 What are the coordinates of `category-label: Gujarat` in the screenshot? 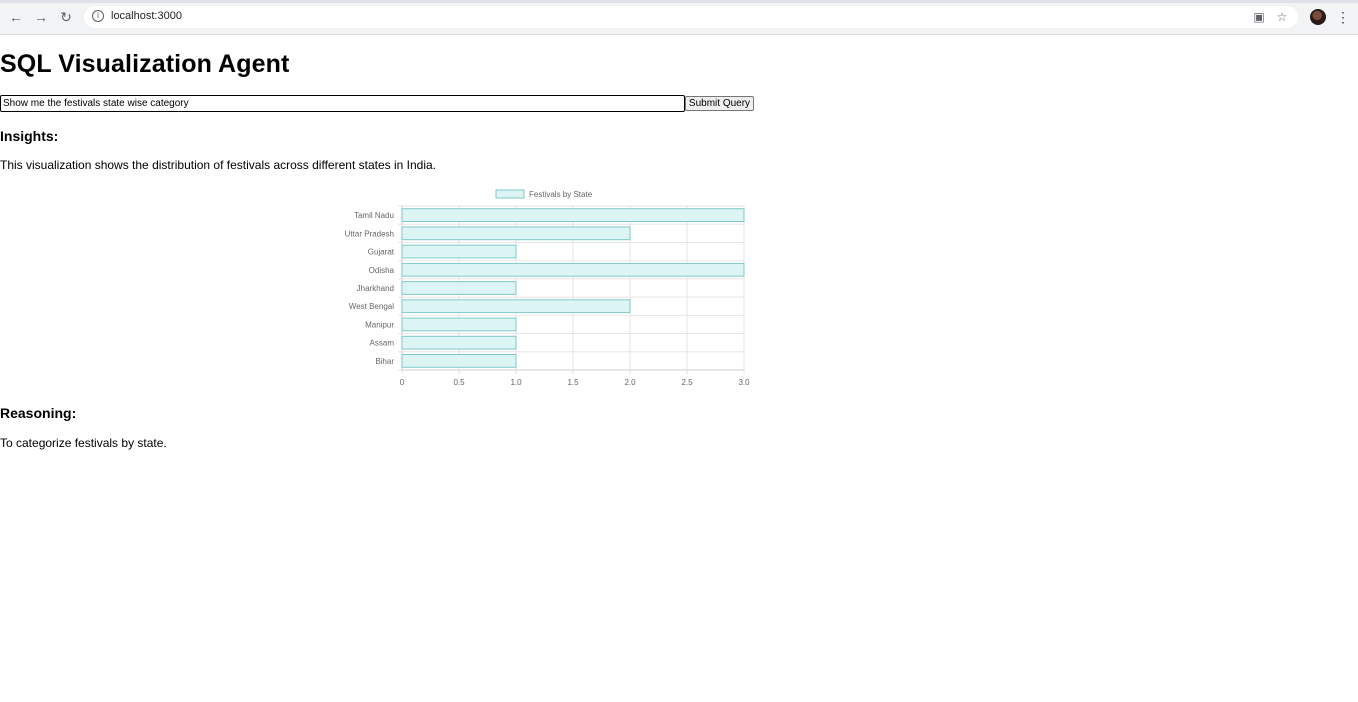 It's located at (381, 252).